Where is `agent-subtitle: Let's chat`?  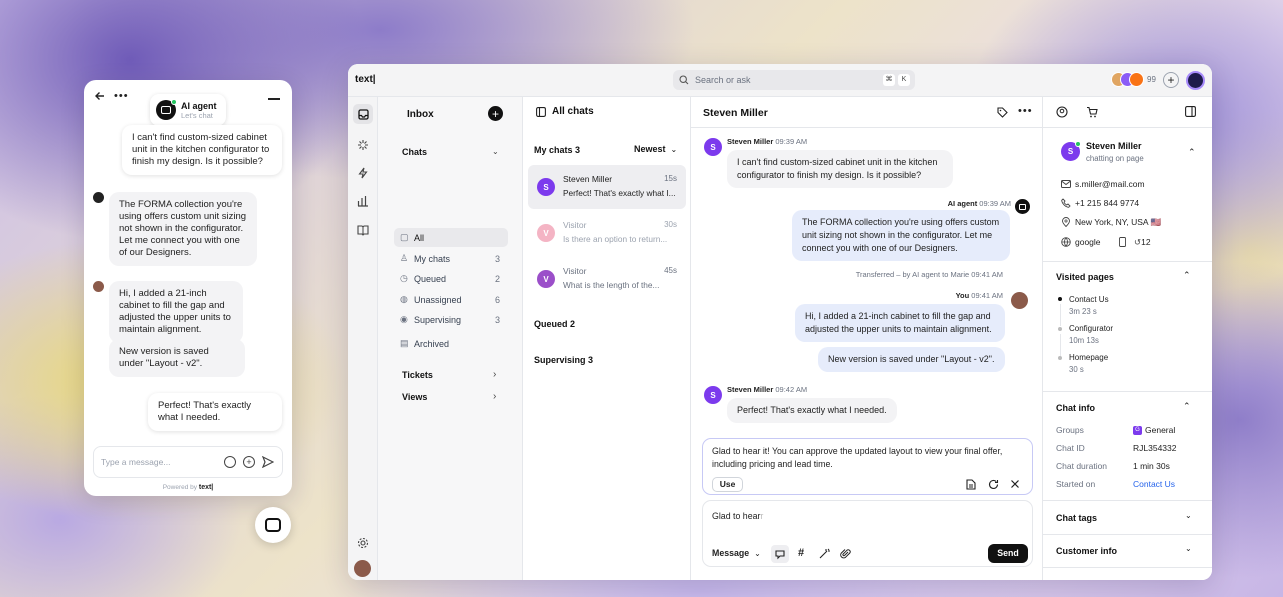 agent-subtitle: Let's chat is located at coordinates (197, 115).